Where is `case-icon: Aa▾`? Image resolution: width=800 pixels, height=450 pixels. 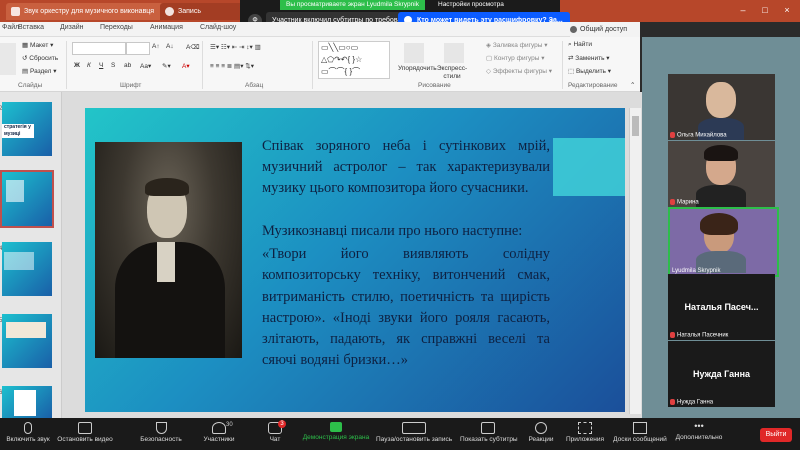 case-icon: Aa▾ is located at coordinates (145, 66).